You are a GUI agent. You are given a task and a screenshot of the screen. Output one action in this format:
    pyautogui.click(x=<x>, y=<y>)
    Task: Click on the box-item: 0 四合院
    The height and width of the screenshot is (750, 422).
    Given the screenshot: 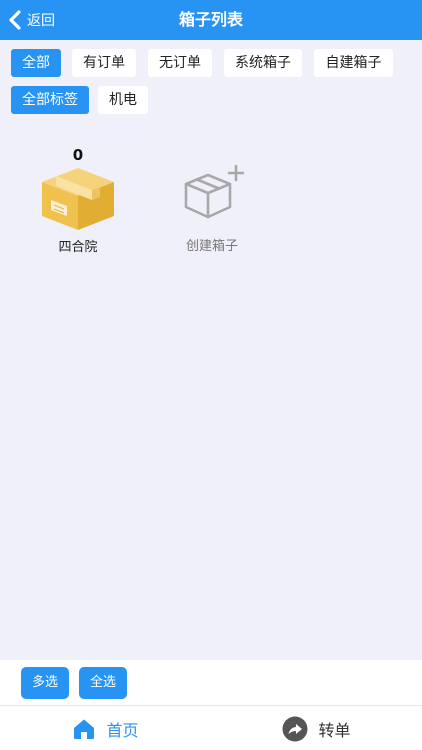 What is the action you would take?
    pyautogui.click(x=78, y=200)
    